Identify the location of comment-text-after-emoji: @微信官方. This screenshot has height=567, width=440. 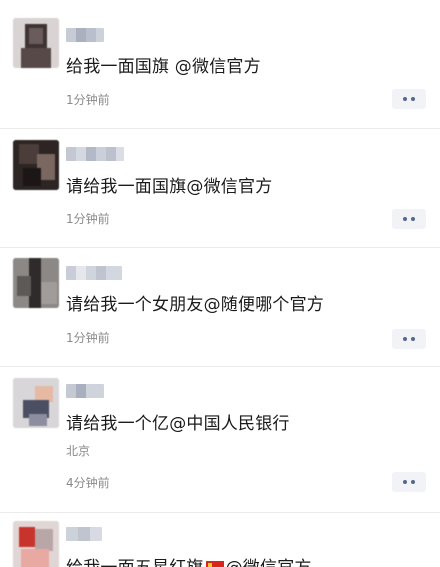
(269, 562).